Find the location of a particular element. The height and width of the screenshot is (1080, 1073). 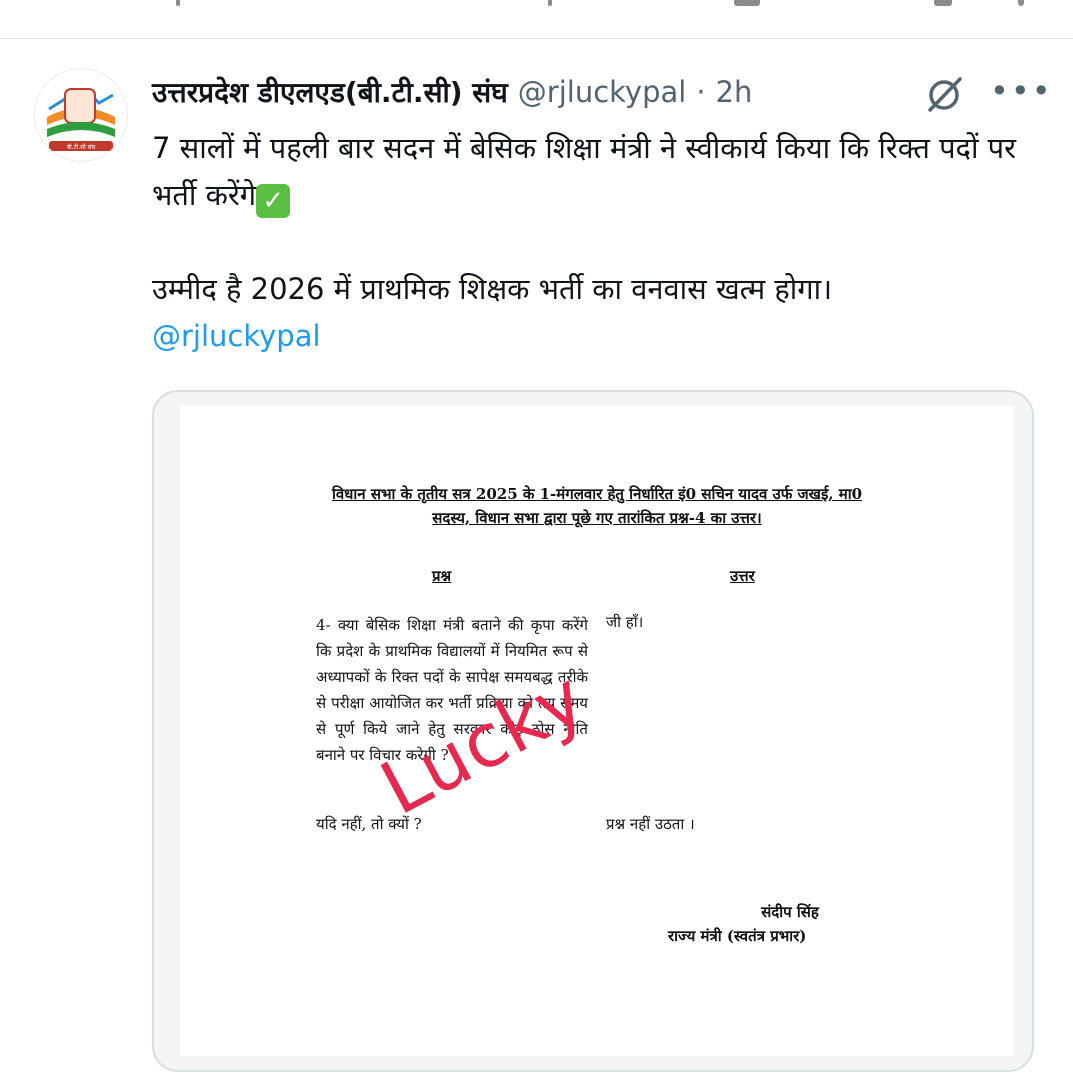

tweet-time: 2h is located at coordinates (734, 92).